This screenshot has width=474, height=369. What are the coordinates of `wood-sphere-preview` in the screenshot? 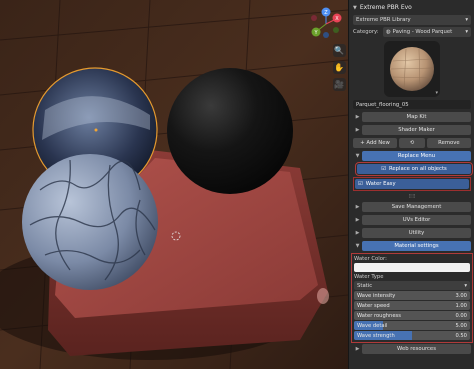 It's located at (412, 69).